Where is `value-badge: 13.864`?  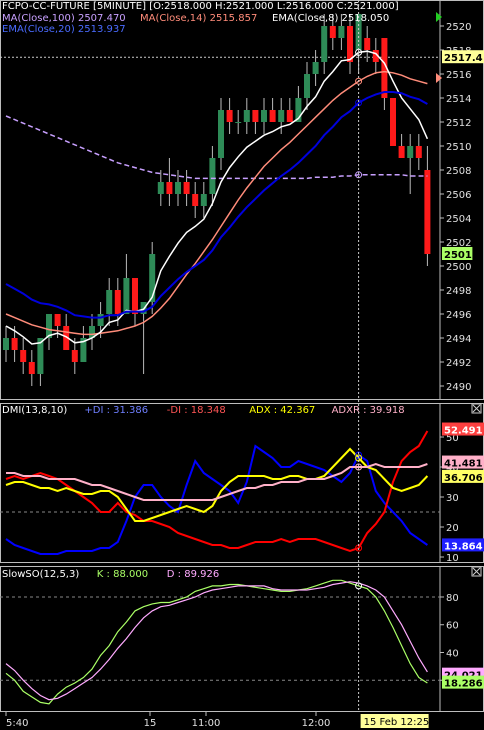
value-badge: 13.864 is located at coordinates (463, 546).